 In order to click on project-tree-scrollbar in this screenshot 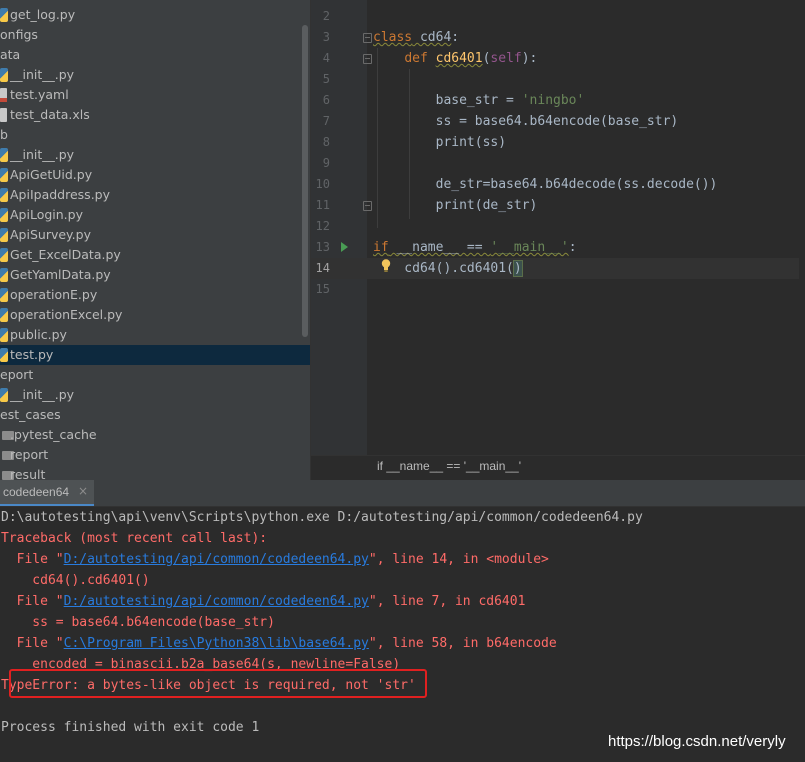, I will do `click(305, 181)`.